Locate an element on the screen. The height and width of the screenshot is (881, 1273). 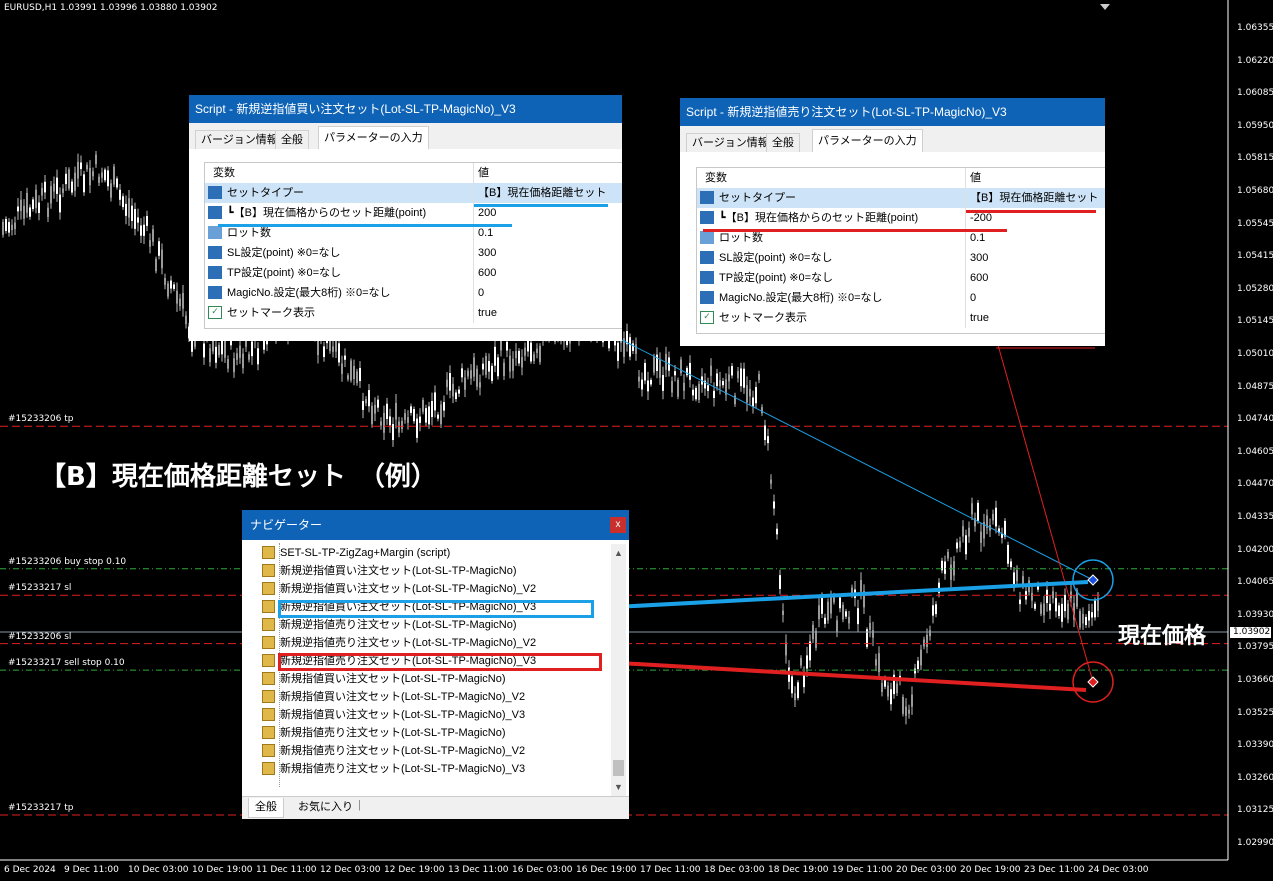
tab-favorites: お気に入り is located at coordinates (325, 807).